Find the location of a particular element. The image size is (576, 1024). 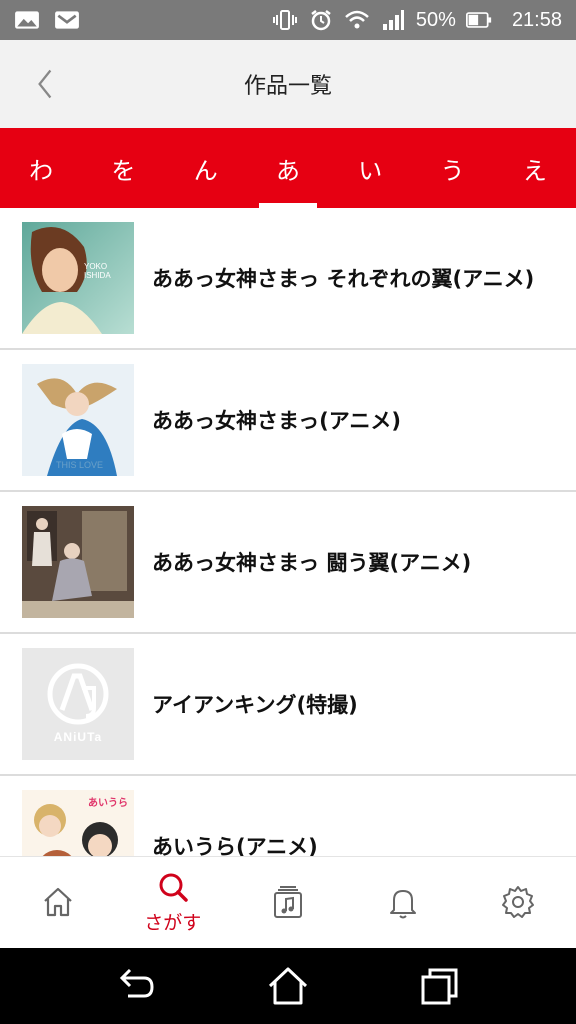

tab-a: あ is located at coordinates (288, 168).